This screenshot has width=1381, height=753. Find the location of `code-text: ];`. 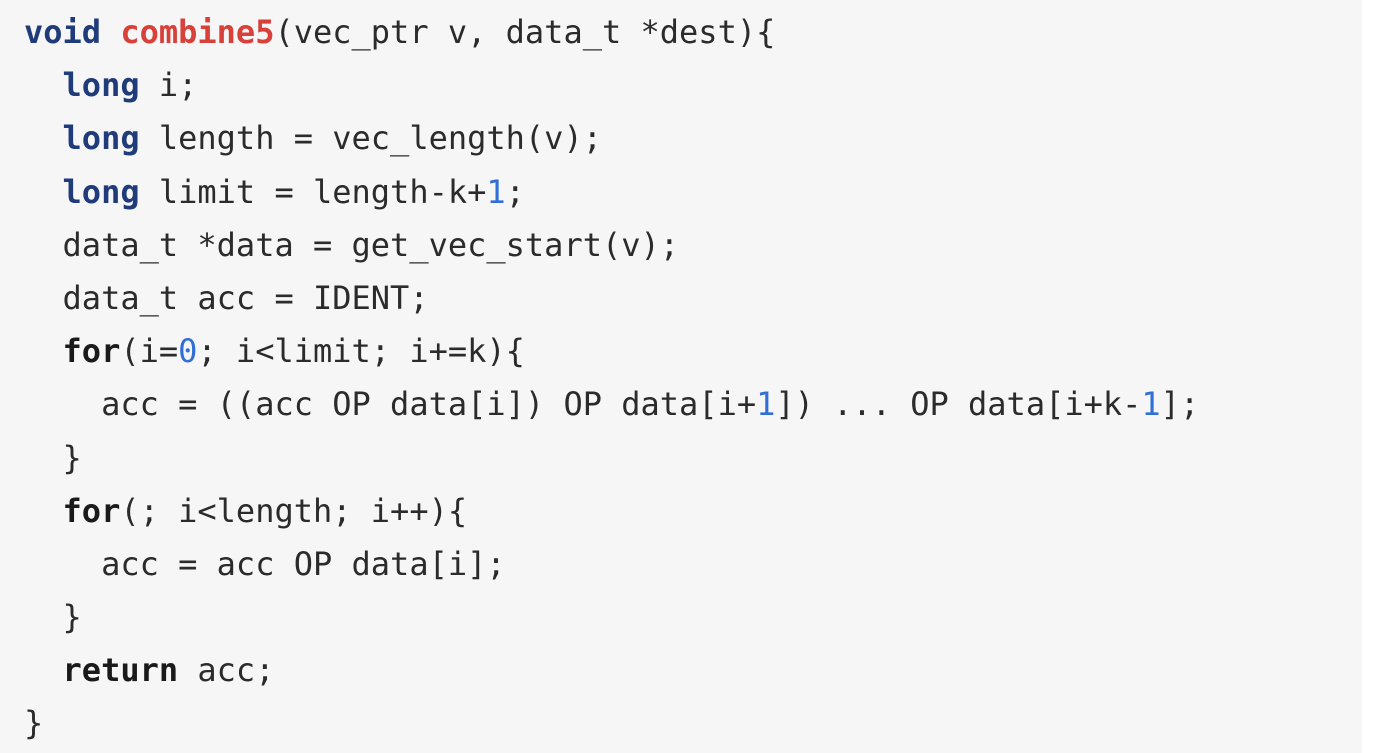

code-text: ]; is located at coordinates (1180, 404).